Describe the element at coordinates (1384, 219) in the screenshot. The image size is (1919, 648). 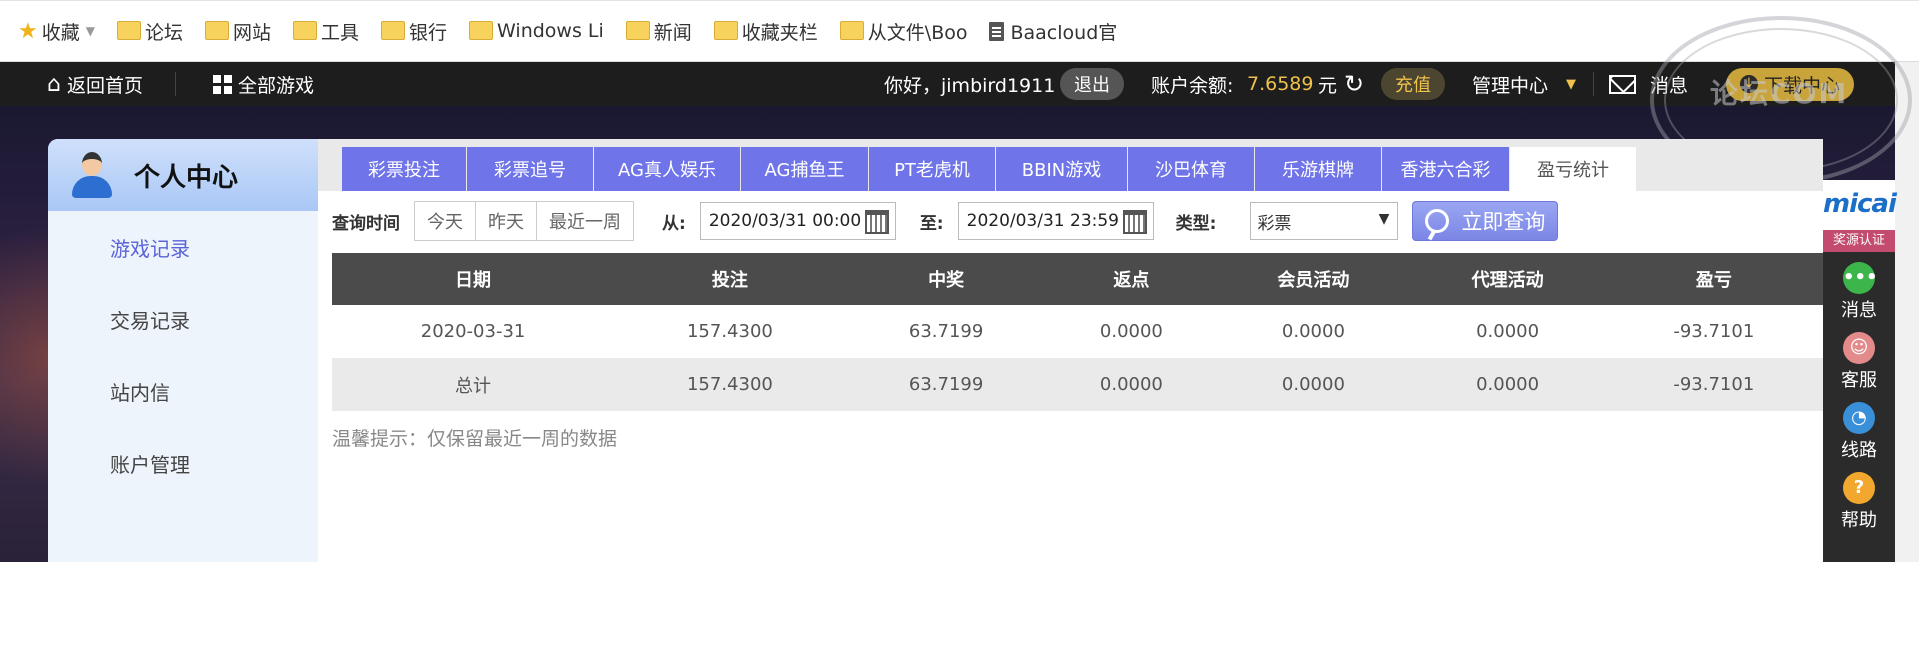
I see `dropdown-arrow-icon: ▼` at that location.